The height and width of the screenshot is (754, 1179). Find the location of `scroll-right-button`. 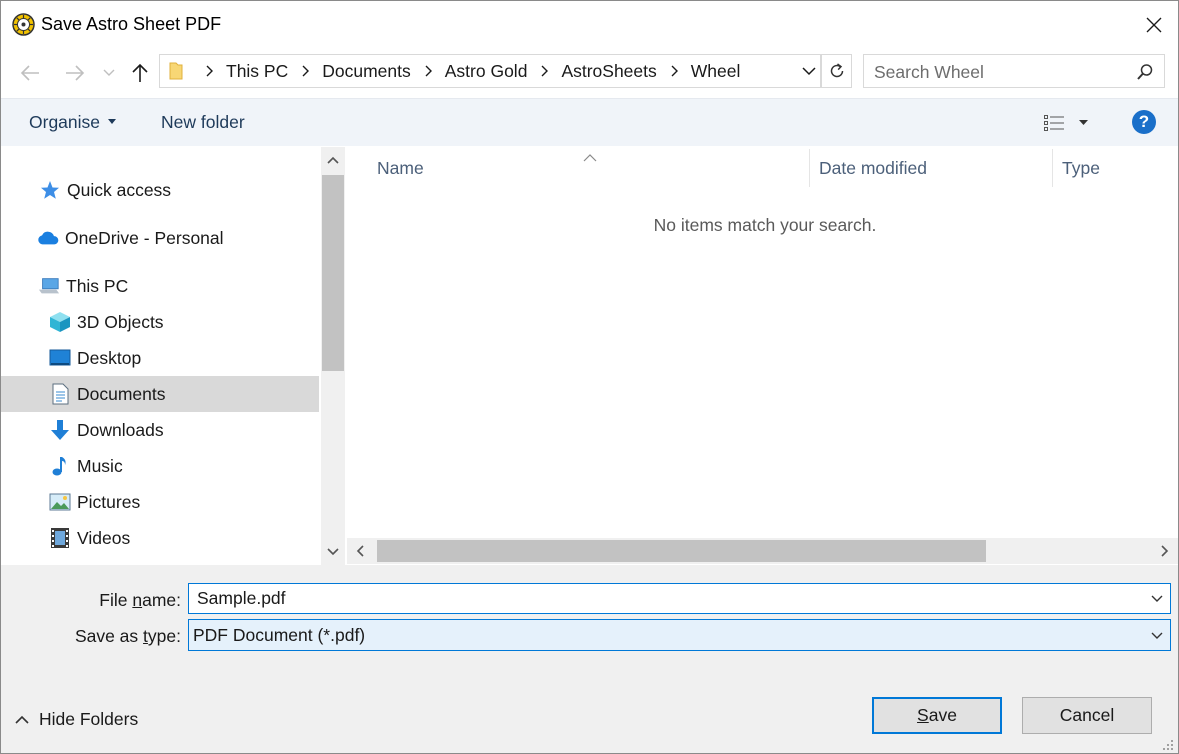

scroll-right-button is located at coordinates (1165, 551).